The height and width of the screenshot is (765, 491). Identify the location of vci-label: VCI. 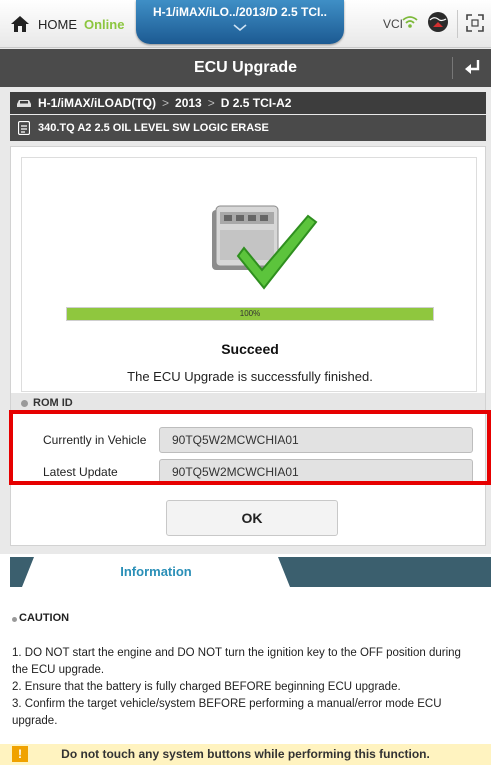
(393, 24).